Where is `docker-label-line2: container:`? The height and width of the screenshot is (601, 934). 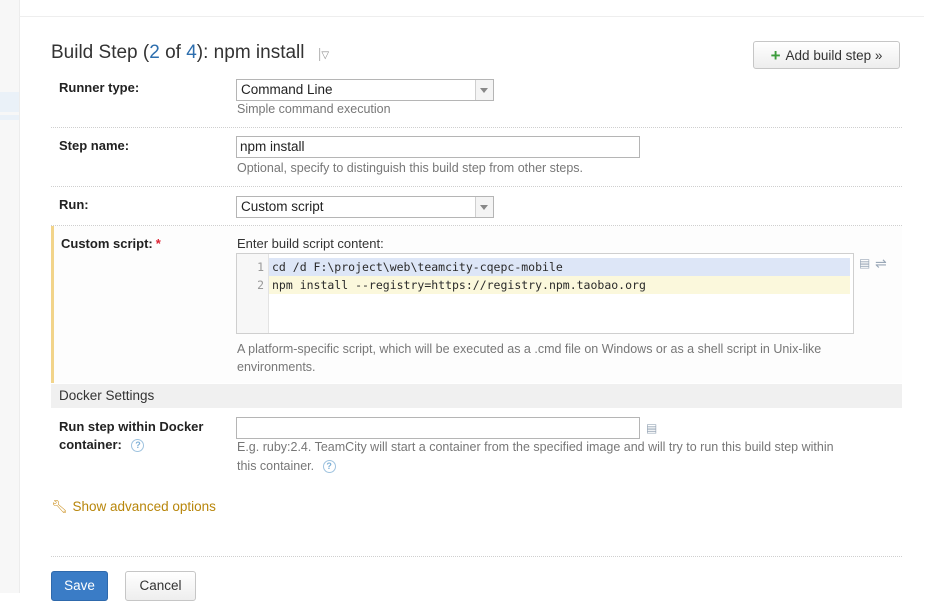 docker-label-line2: container: is located at coordinates (90, 444).